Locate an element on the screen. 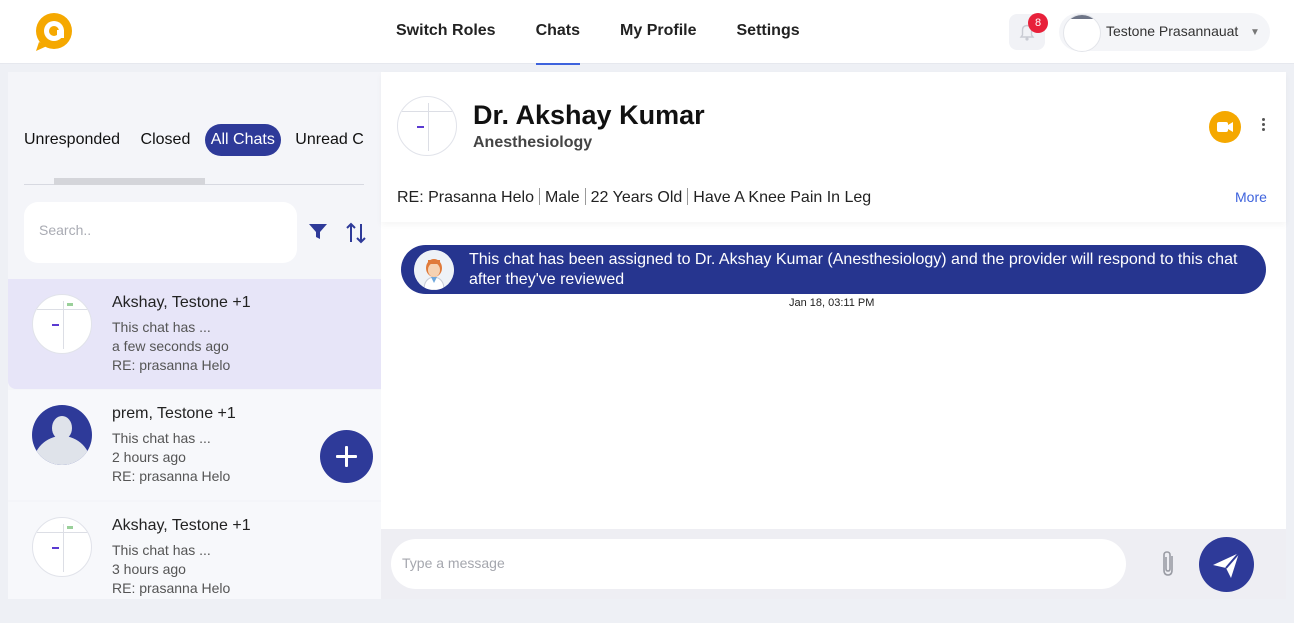 This screenshot has width=1294, height=623. notification-badge: 8 is located at coordinates (1038, 23).